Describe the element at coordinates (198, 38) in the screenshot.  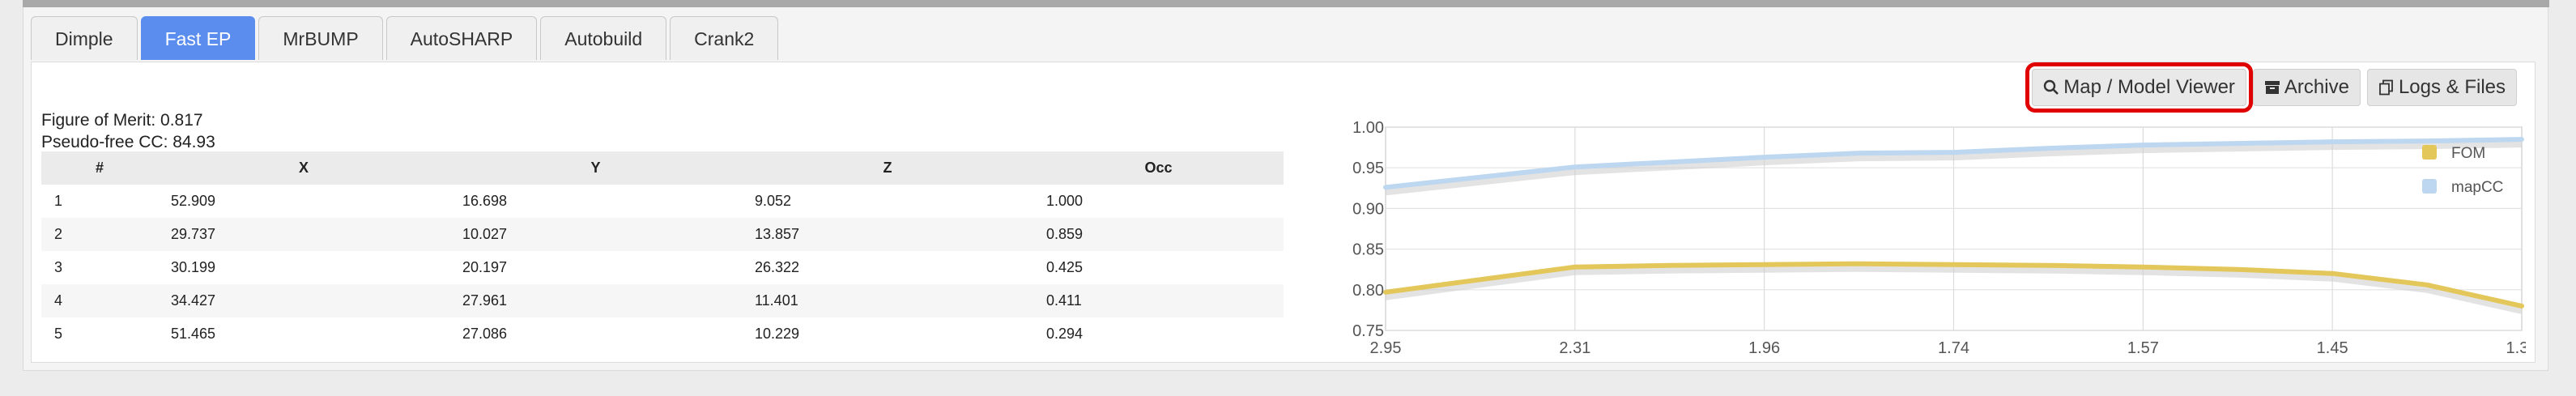
I see `tab-fast-ep: Fast EP` at that location.